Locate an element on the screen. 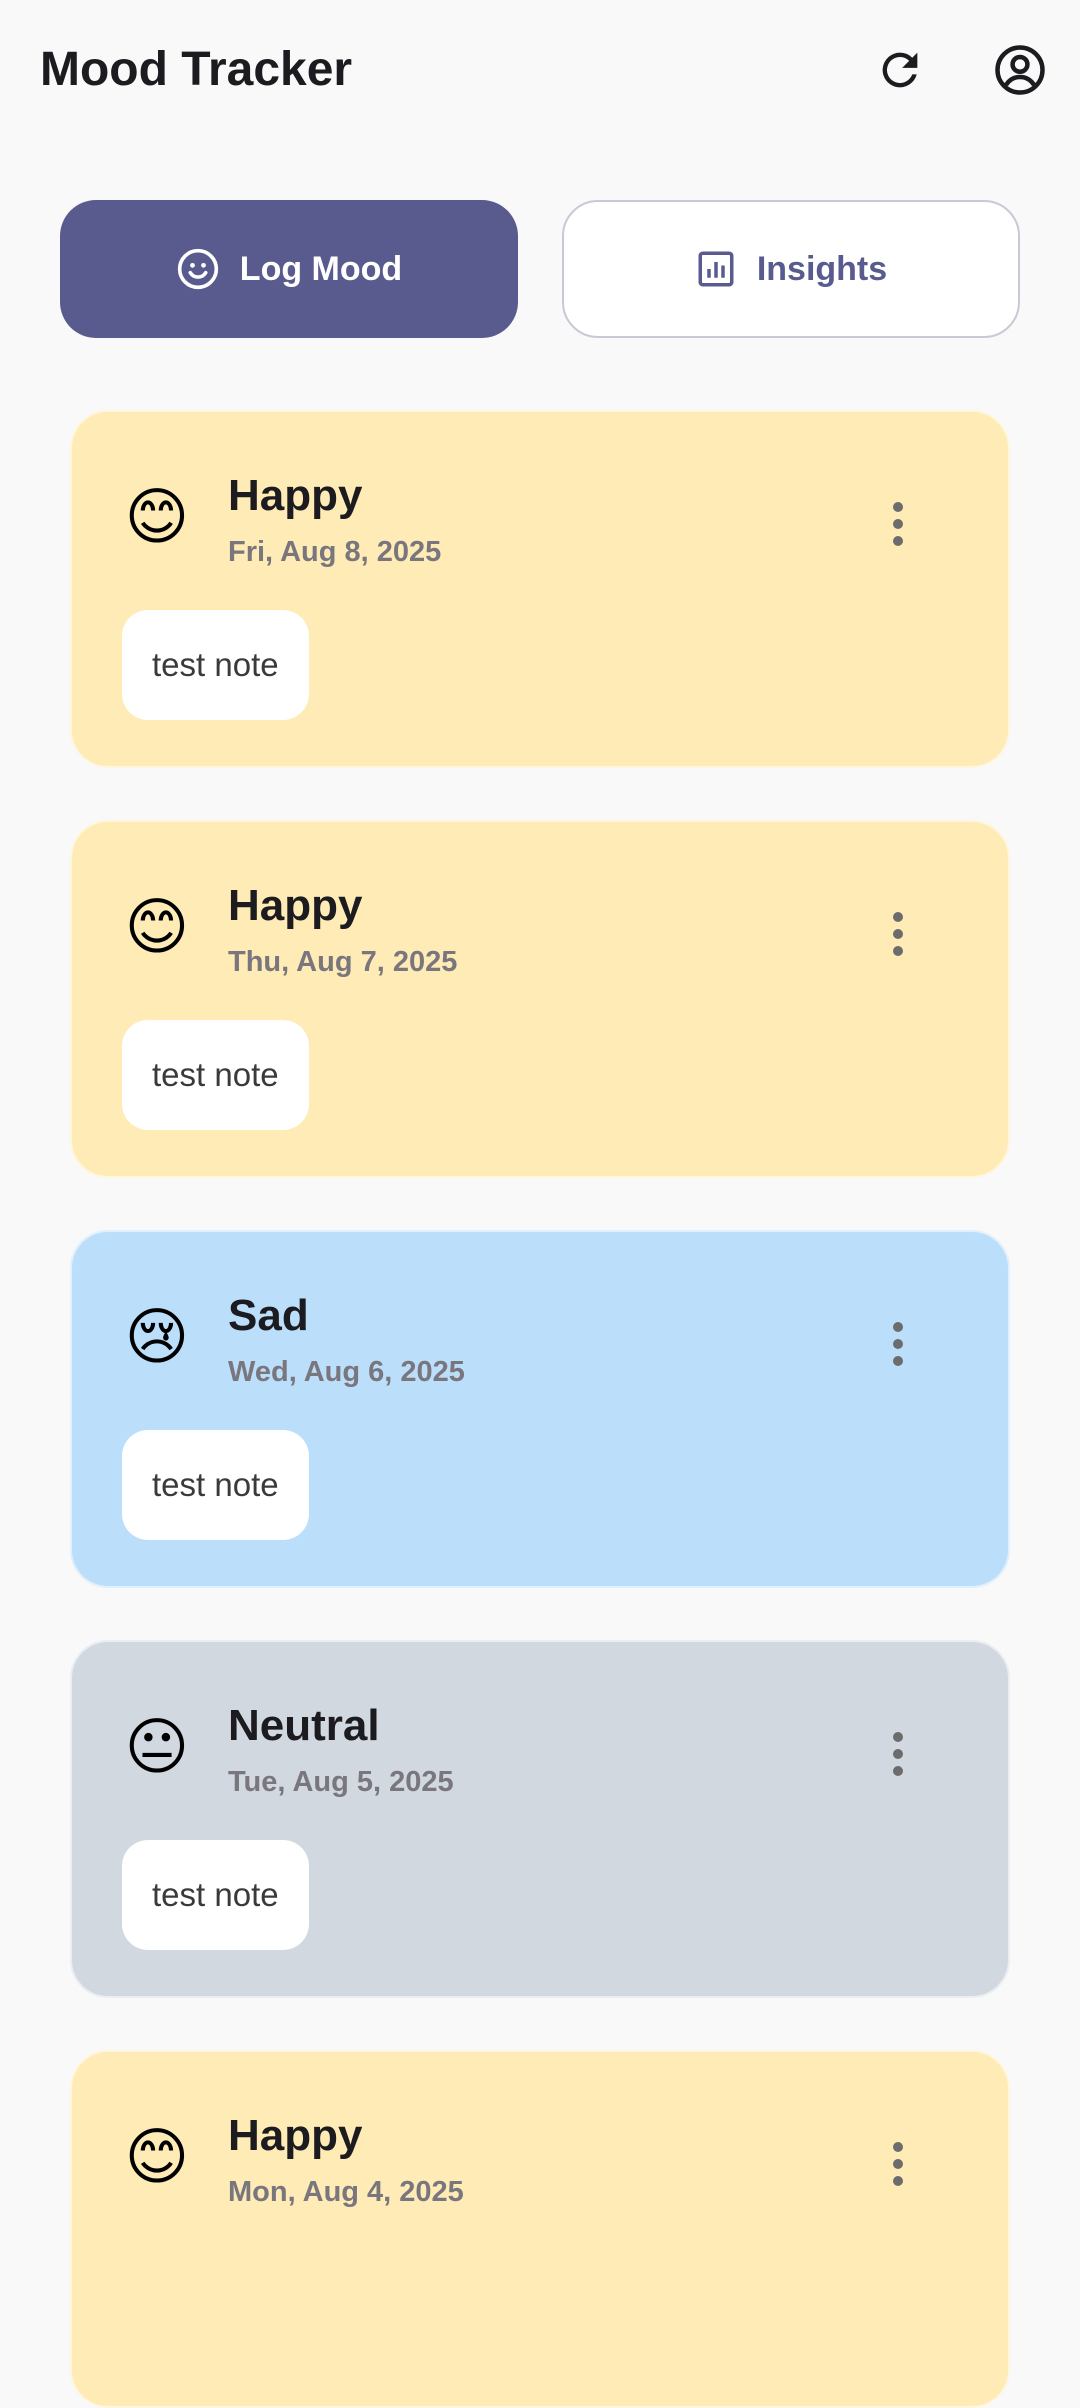 The width and height of the screenshot is (1080, 2408). app-bar: Mood Tracker is located at coordinates (540, 70).